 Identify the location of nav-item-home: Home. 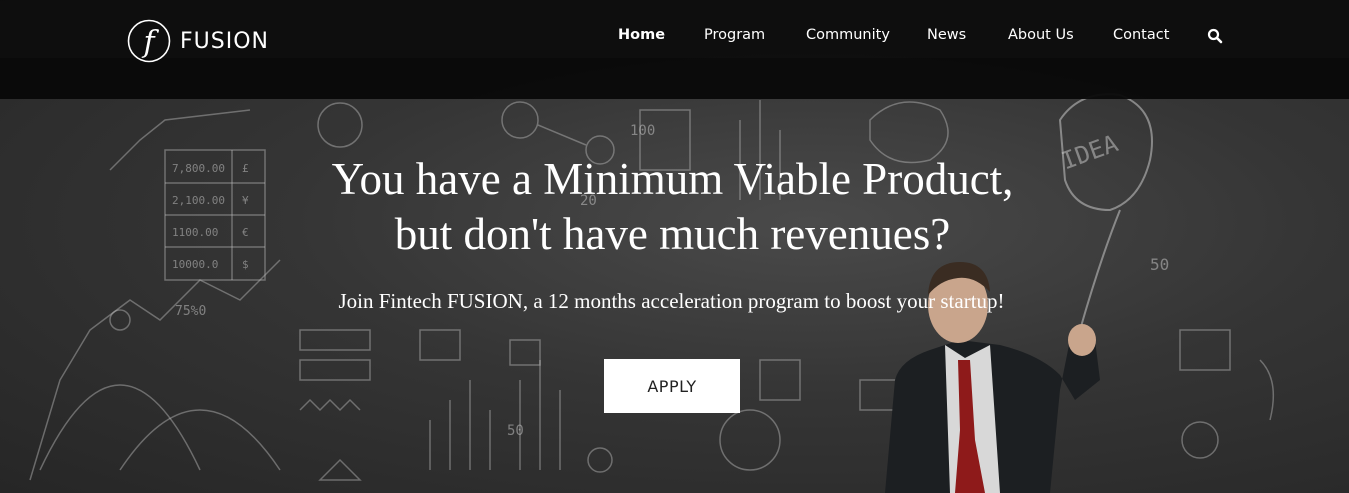
(641, 35).